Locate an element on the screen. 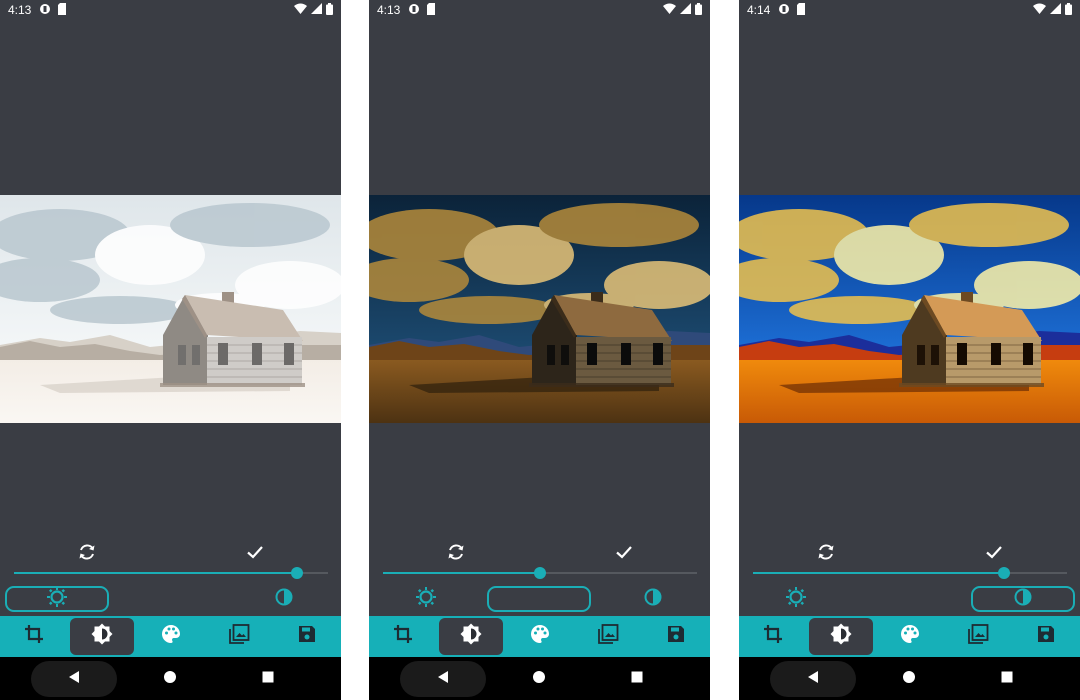 This screenshot has height=700, width=1080. recents-icon is located at coordinates (1007, 679).